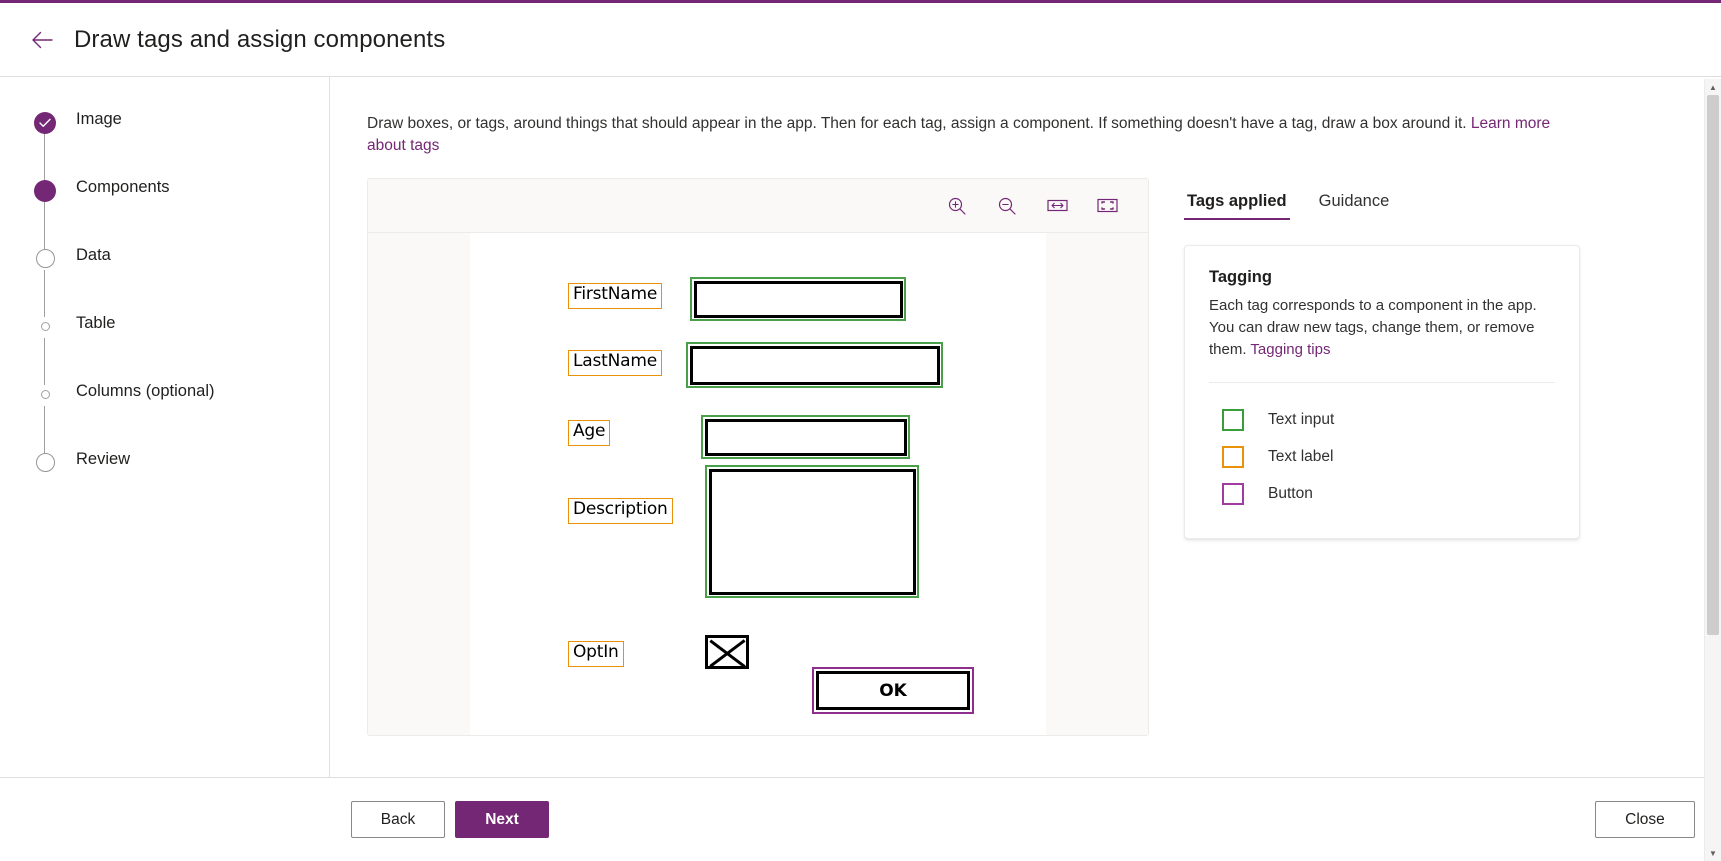  I want to click on sidebar-item-label: Table, so click(96, 323).